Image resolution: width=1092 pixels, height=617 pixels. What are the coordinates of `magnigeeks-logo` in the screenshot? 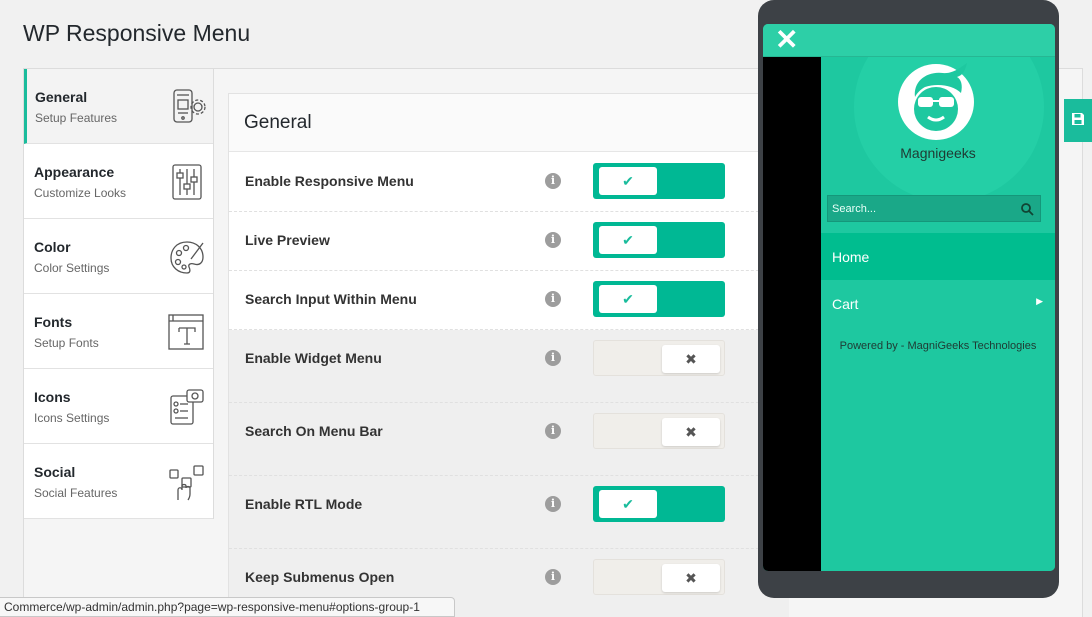 It's located at (936, 101).